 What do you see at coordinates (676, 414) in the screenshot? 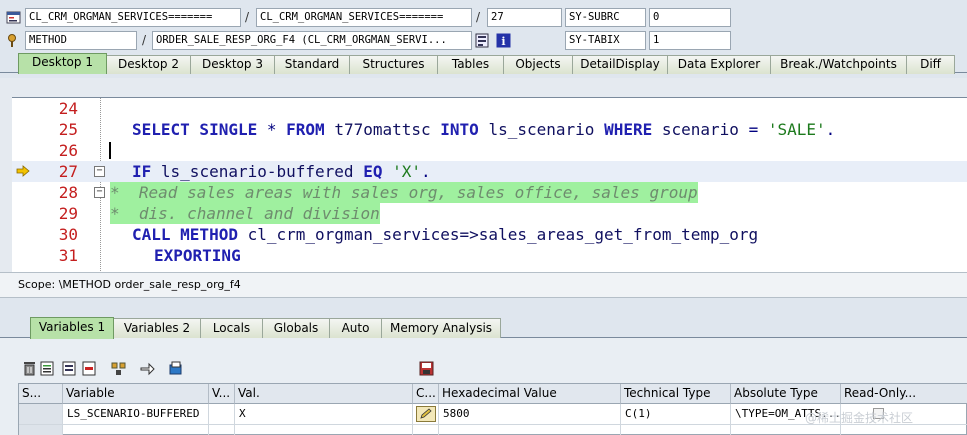
I see `cell-technical-type: C(1)` at bounding box center [676, 414].